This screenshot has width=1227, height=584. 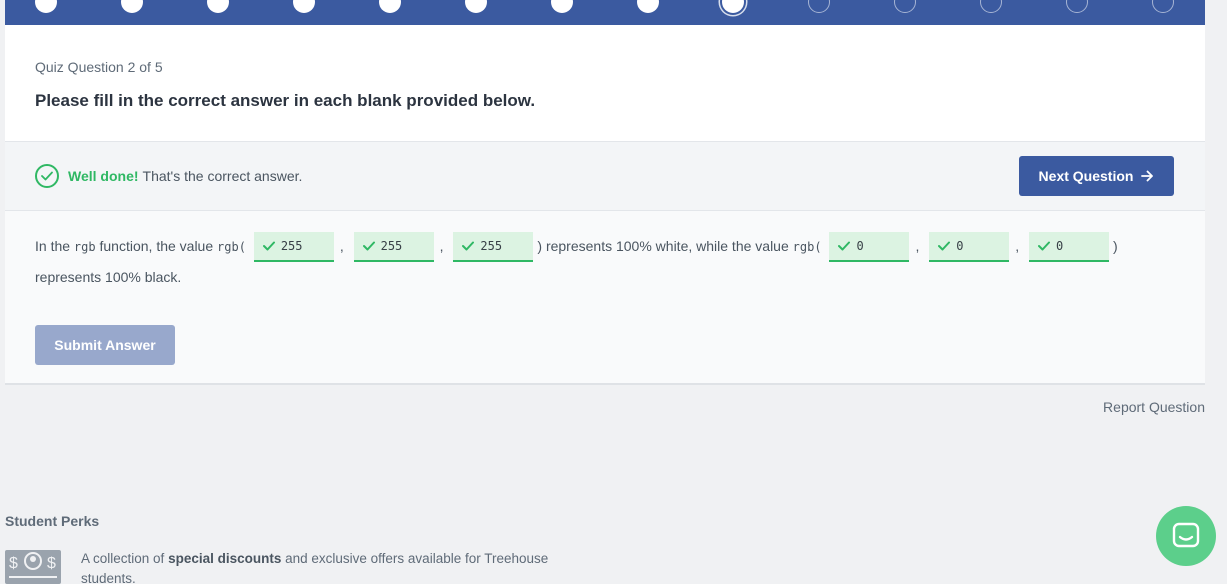 What do you see at coordinates (1147, 176) in the screenshot?
I see `arrow-right-icon` at bounding box center [1147, 176].